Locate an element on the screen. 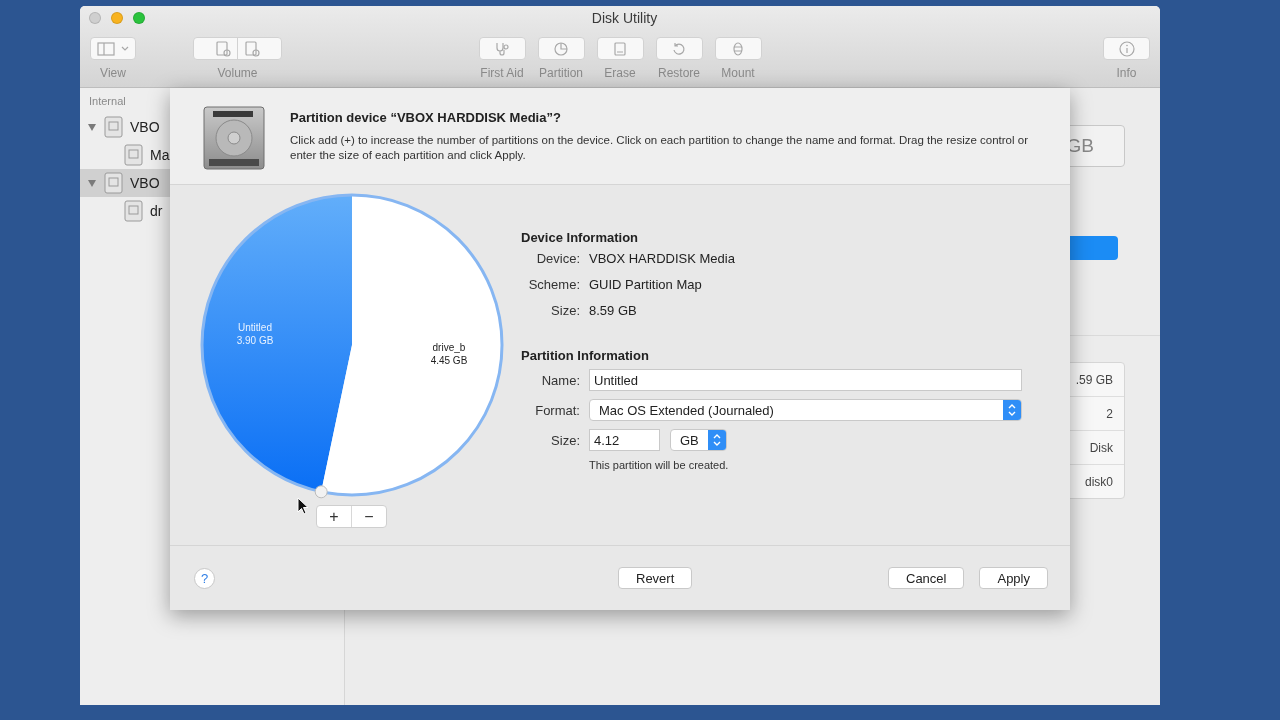 This screenshot has height=720, width=1280. info-label: Scheme: is located at coordinates (553, 284).